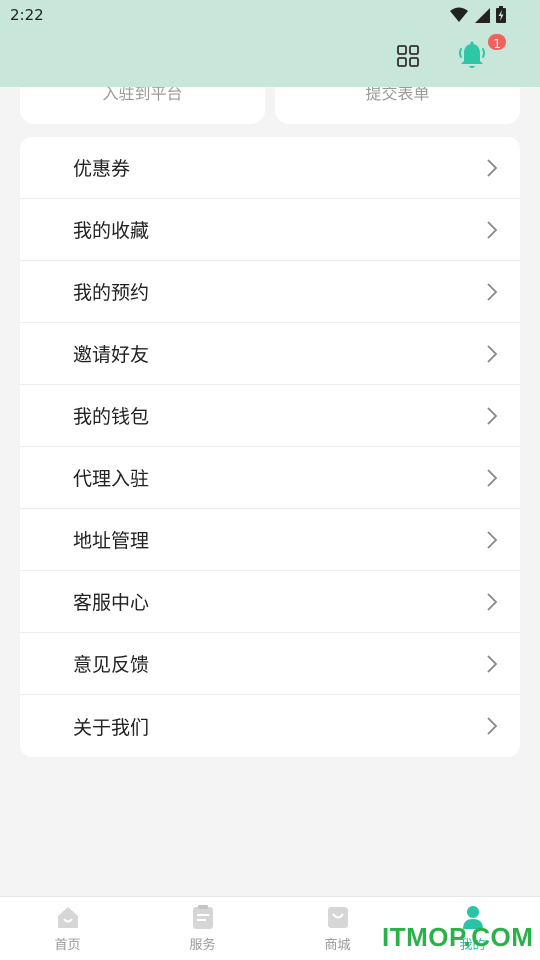  I want to click on nav-home: 首页, so click(67, 928).